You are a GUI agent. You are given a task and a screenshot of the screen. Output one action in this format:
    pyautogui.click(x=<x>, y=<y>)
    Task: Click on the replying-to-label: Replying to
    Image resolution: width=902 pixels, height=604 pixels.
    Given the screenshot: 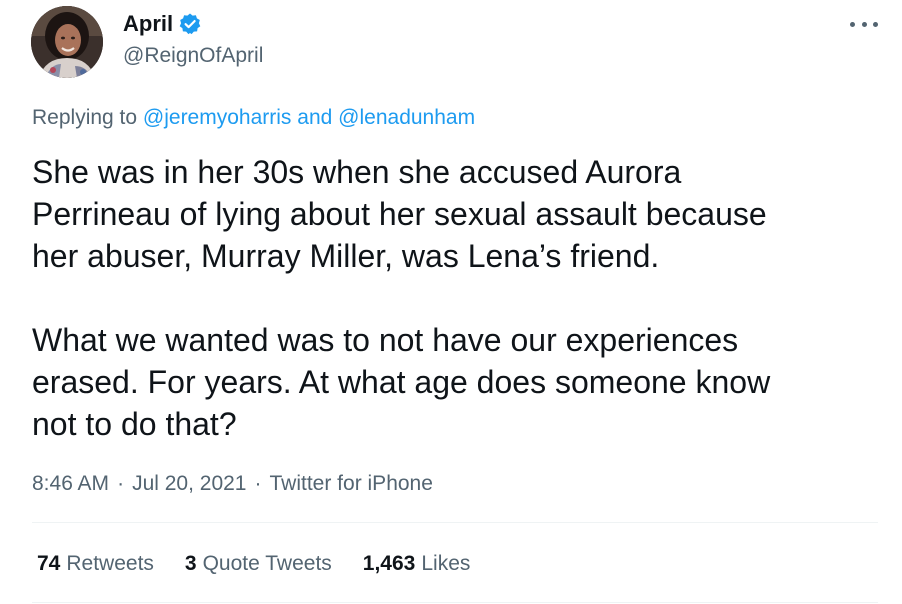 What is the action you would take?
    pyautogui.click(x=85, y=117)
    